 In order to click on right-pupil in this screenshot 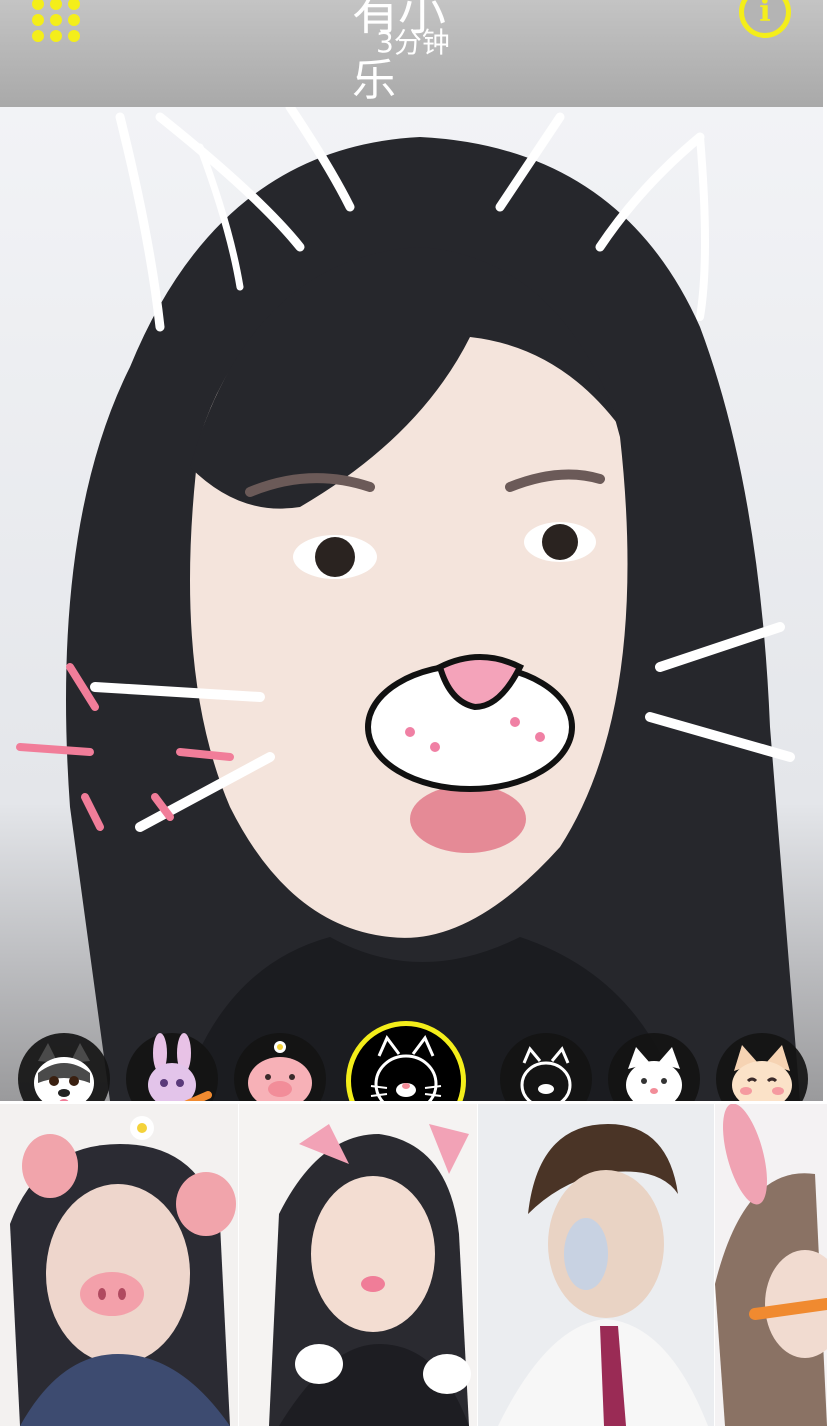, I will do `click(560, 542)`.